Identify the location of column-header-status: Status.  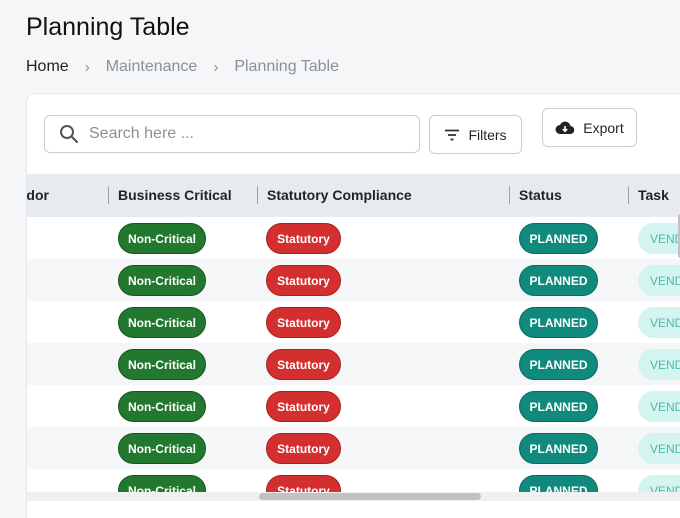
(569, 195).